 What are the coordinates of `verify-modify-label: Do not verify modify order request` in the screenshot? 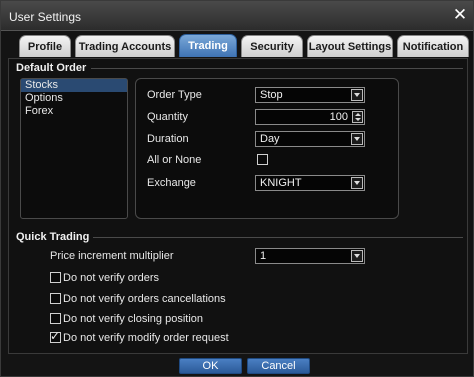 It's located at (146, 338).